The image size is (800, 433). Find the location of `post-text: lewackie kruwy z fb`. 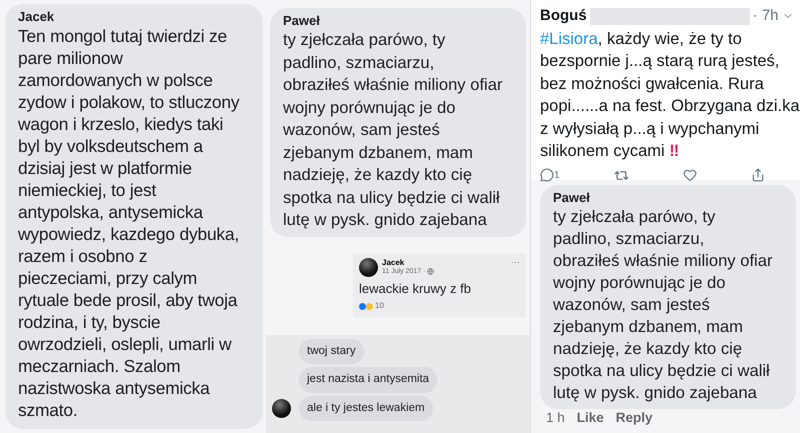

post-text: lewackie kruwy z fb is located at coordinates (415, 289).